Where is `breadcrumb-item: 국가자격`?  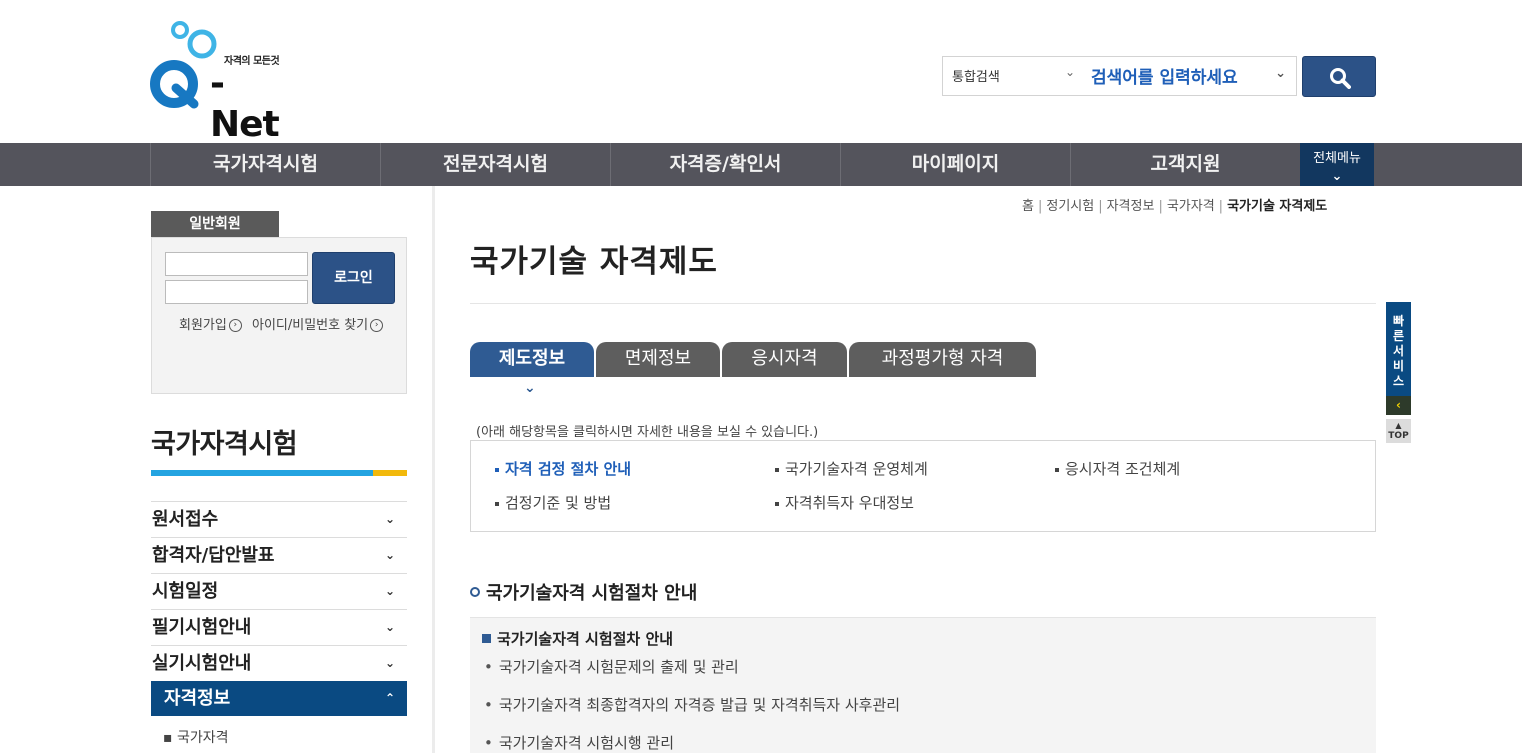
breadcrumb-item: 국가자격 is located at coordinates (1191, 206).